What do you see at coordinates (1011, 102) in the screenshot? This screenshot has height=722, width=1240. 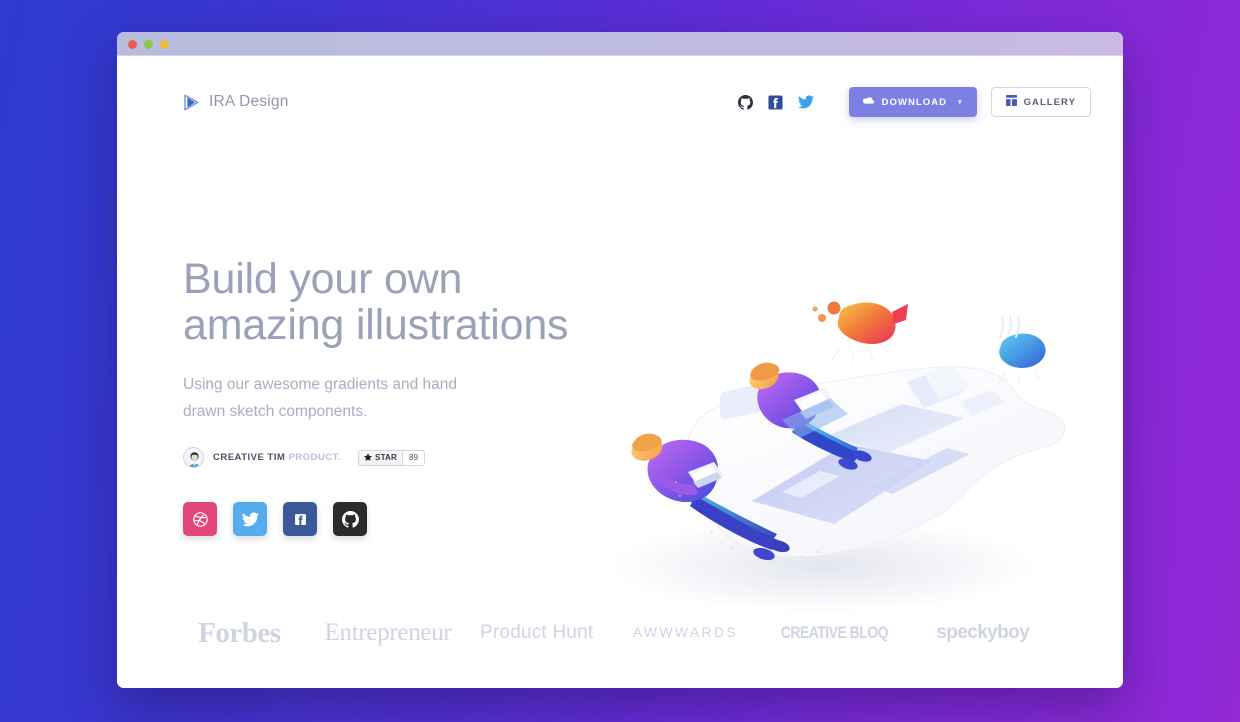 I see `grid-gallery-icon` at bounding box center [1011, 102].